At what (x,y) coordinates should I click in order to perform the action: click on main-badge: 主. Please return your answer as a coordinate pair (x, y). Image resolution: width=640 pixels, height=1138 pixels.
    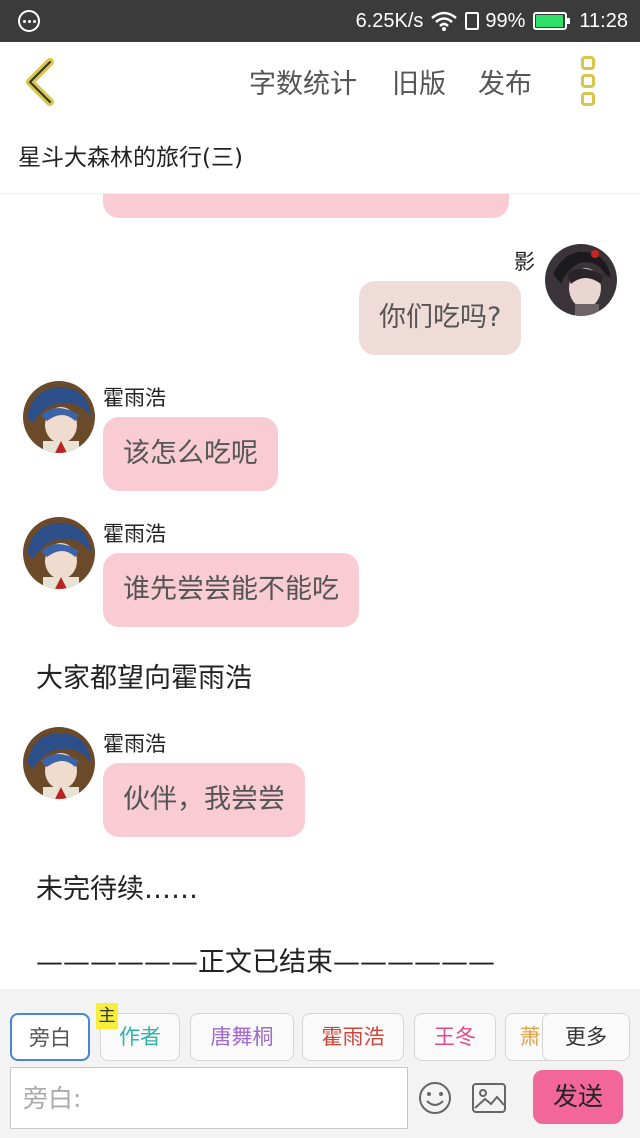
    Looking at the image, I should click on (107, 1016).